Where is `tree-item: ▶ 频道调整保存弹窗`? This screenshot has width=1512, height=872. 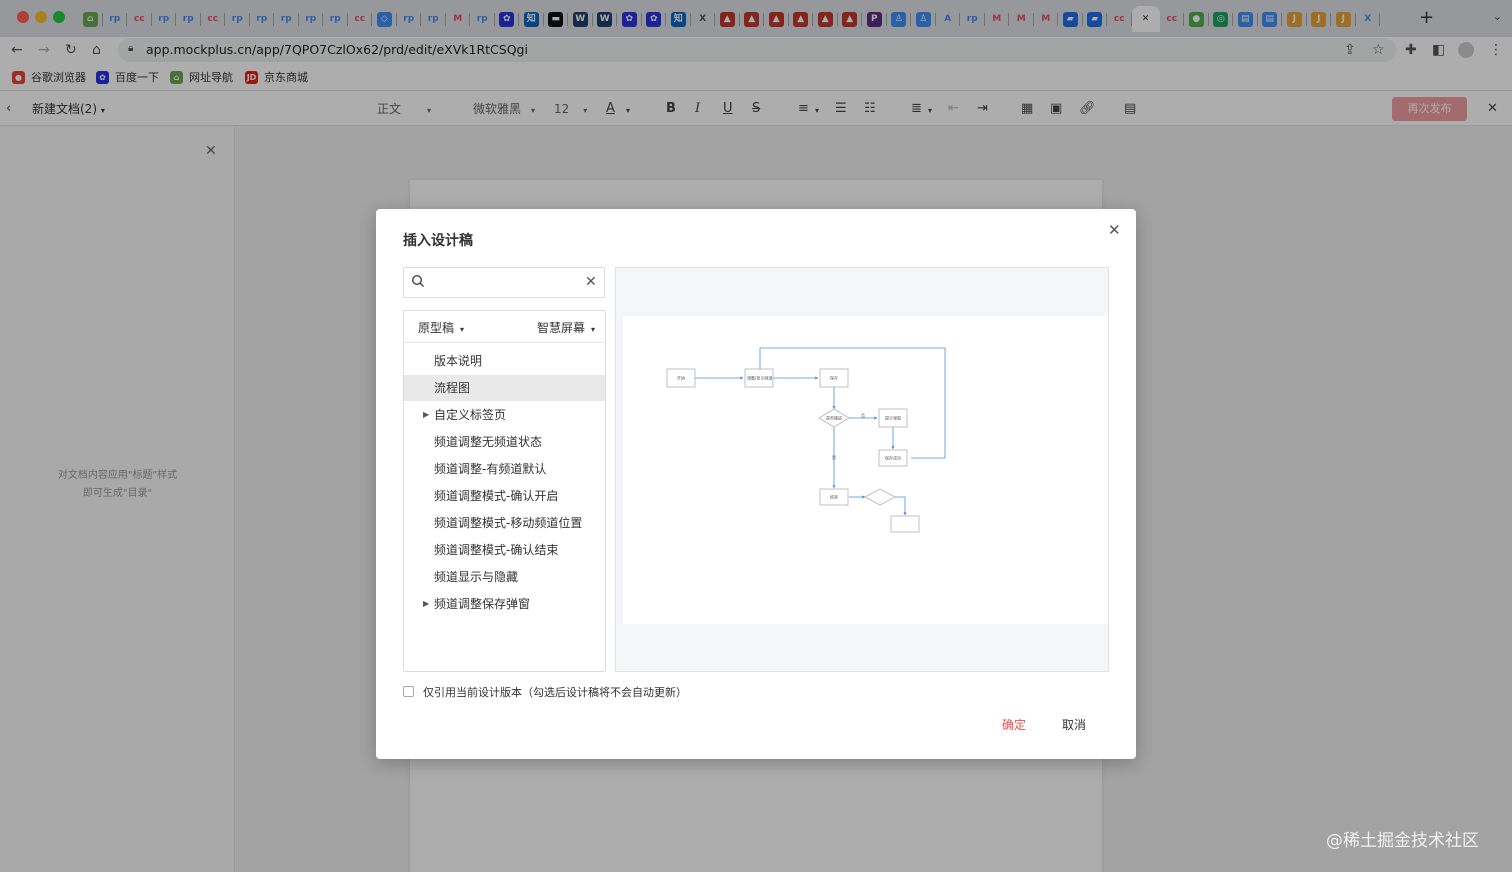 tree-item: ▶ 频道调整保存弹窗 is located at coordinates (504, 604).